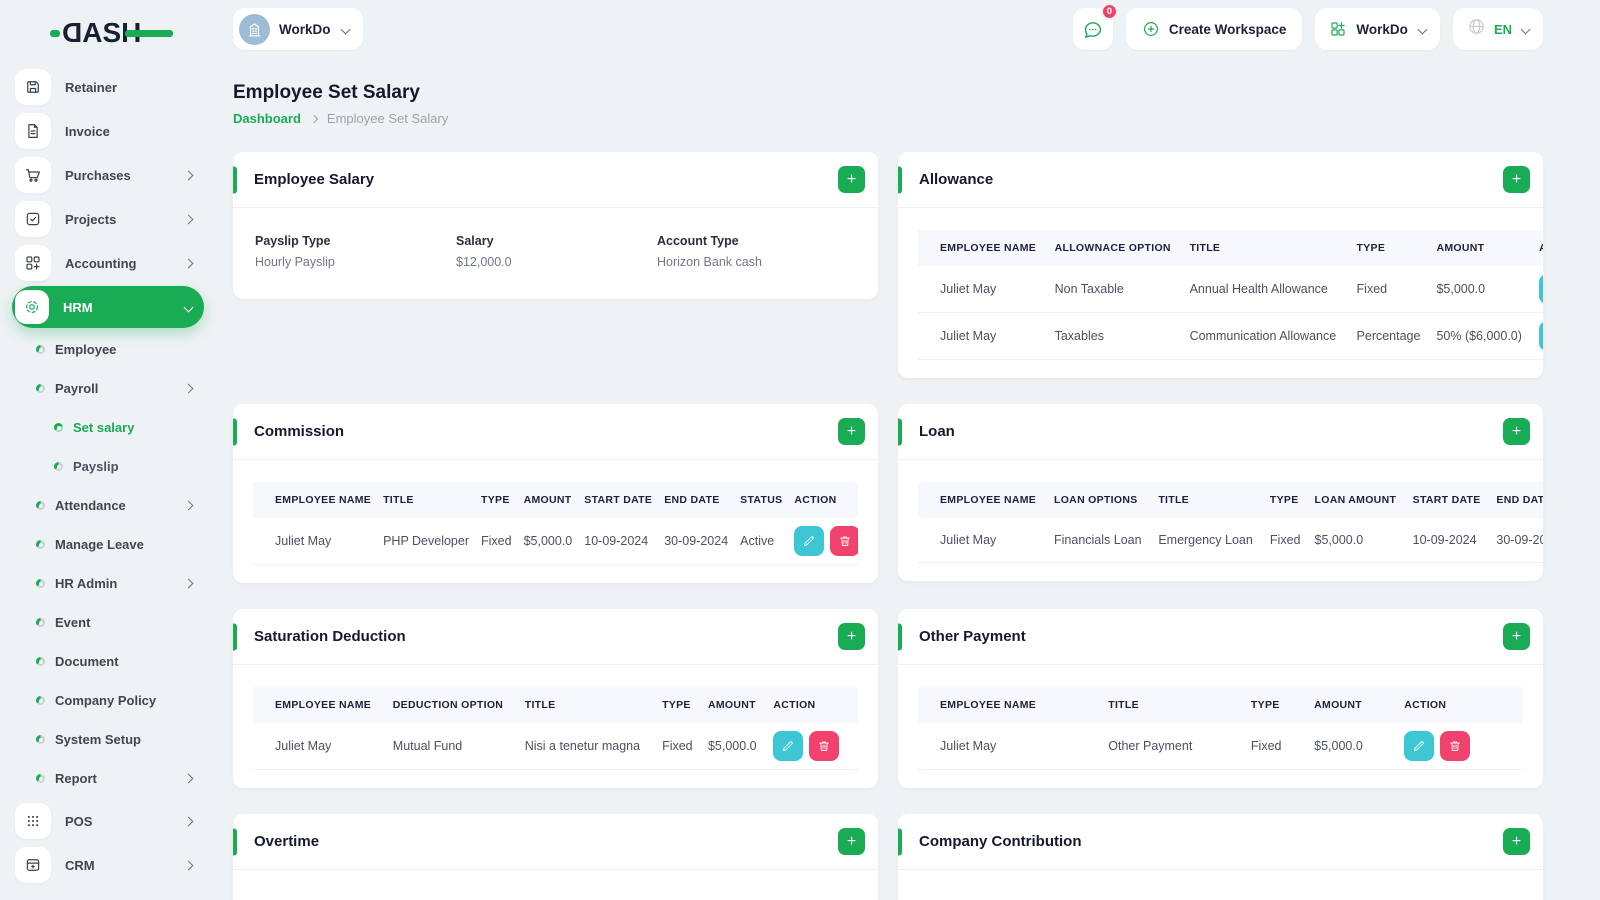 The image size is (1600, 900). Describe the element at coordinates (108, 388) in the screenshot. I see `sidebar-item-payroll: Payroll` at that location.